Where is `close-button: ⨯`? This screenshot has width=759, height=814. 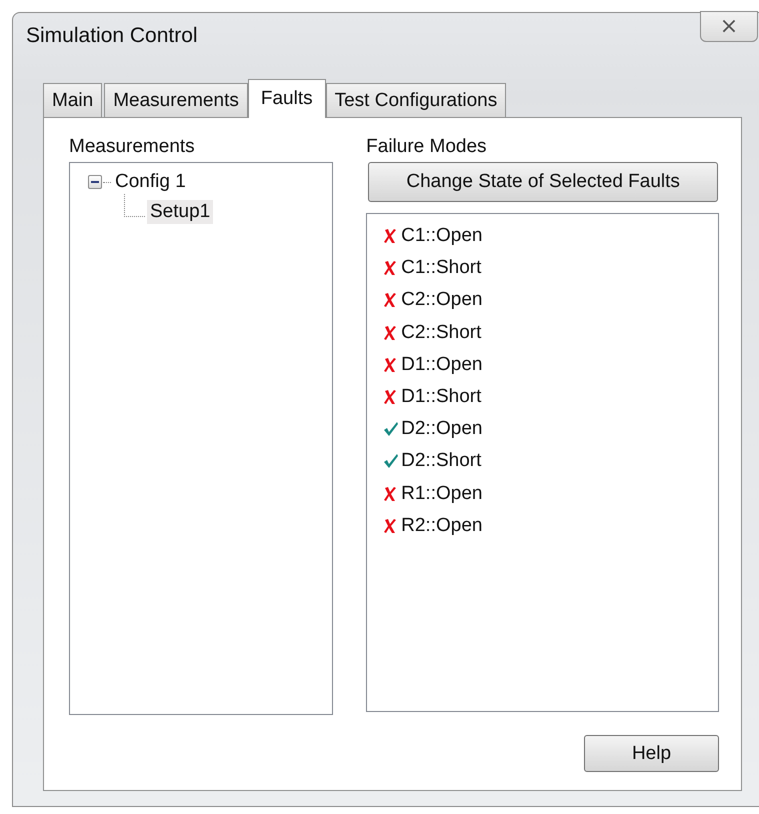 close-button: ⨯ is located at coordinates (729, 26).